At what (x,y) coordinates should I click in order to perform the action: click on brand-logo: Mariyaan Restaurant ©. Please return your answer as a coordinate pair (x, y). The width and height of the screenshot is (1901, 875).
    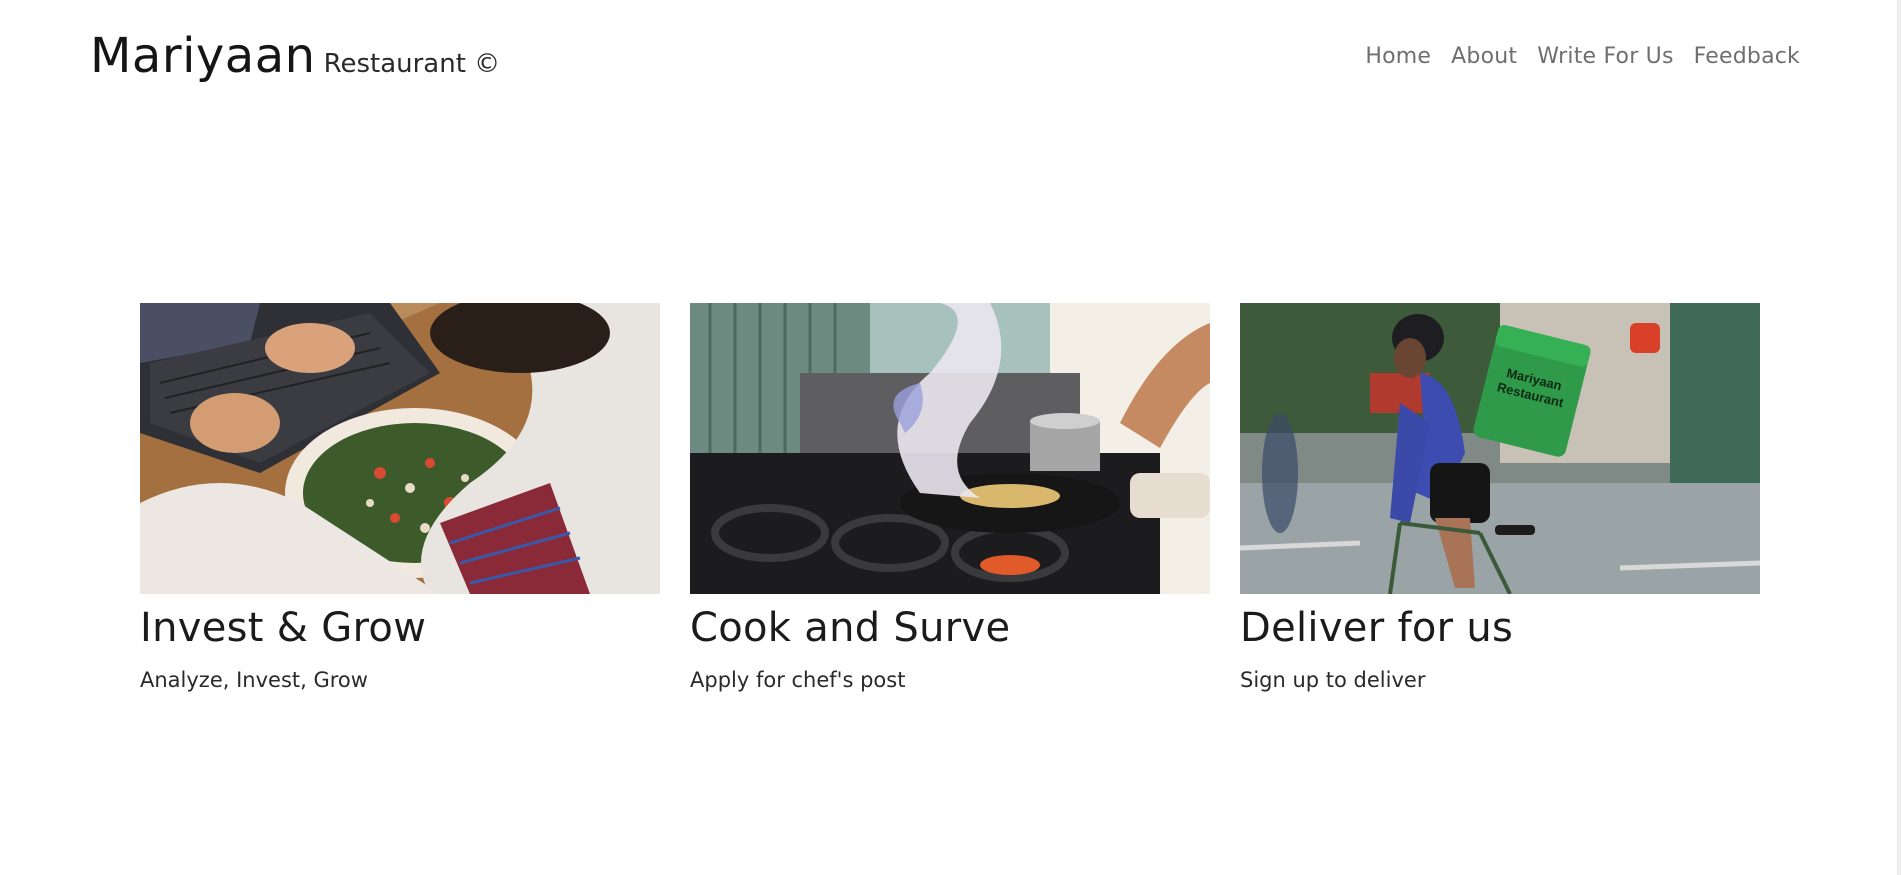
    Looking at the image, I should click on (295, 56).